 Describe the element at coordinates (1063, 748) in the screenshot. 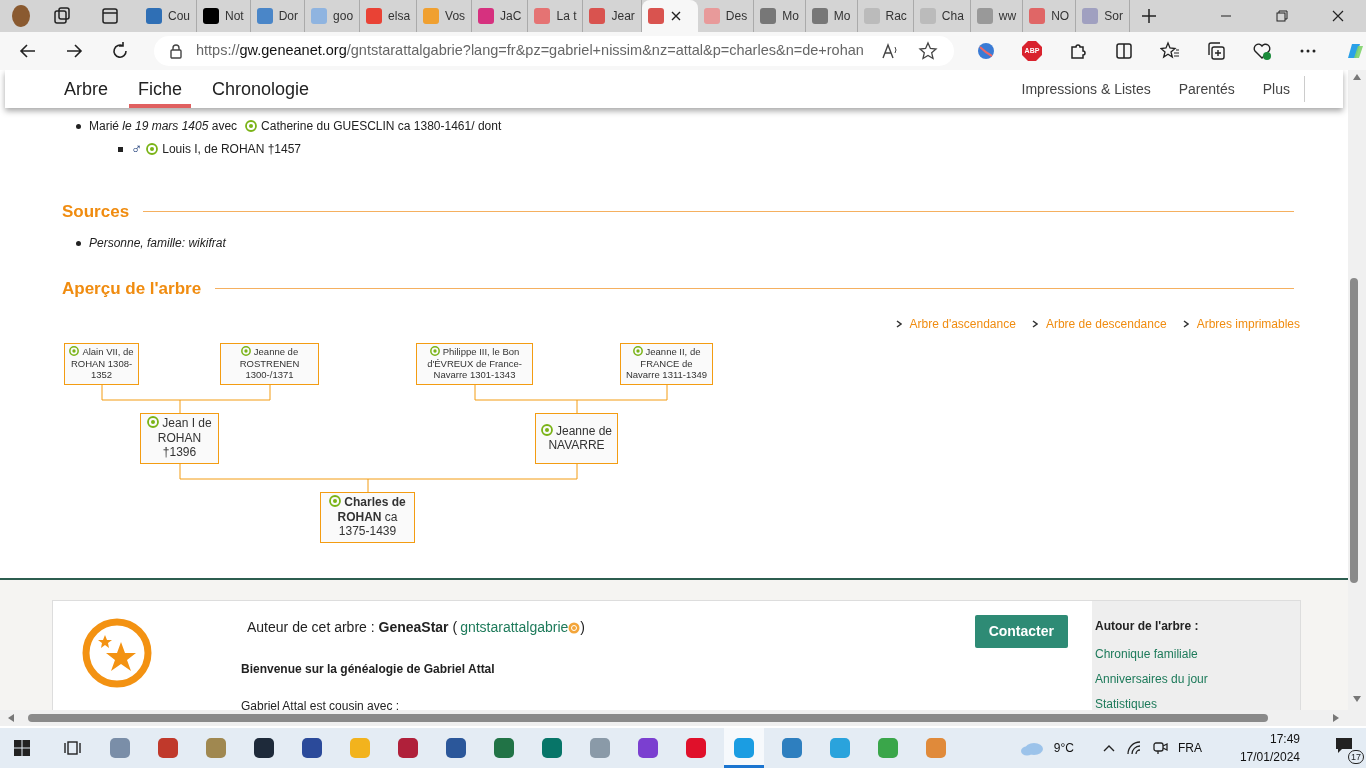

I see `weather-text: 9°C` at that location.